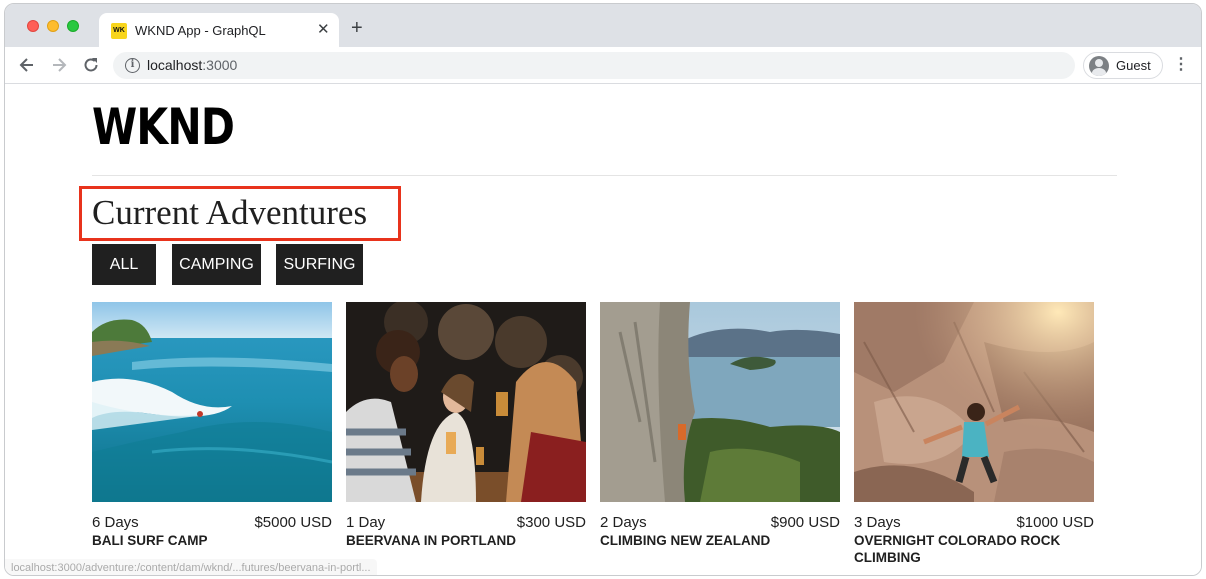 This screenshot has width=1206, height=579. Describe the element at coordinates (720, 402) in the screenshot. I see `cliff-lake-image` at that location.